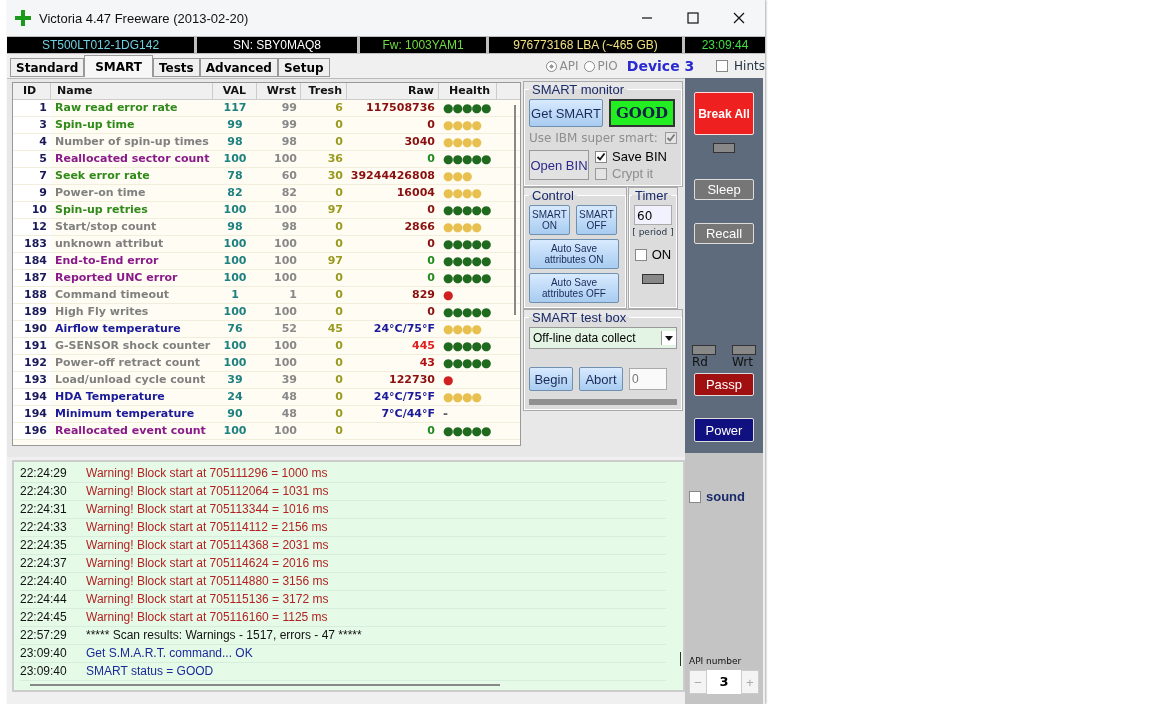  Describe the element at coordinates (724, 384) in the screenshot. I see `passp-button: Passp` at that location.